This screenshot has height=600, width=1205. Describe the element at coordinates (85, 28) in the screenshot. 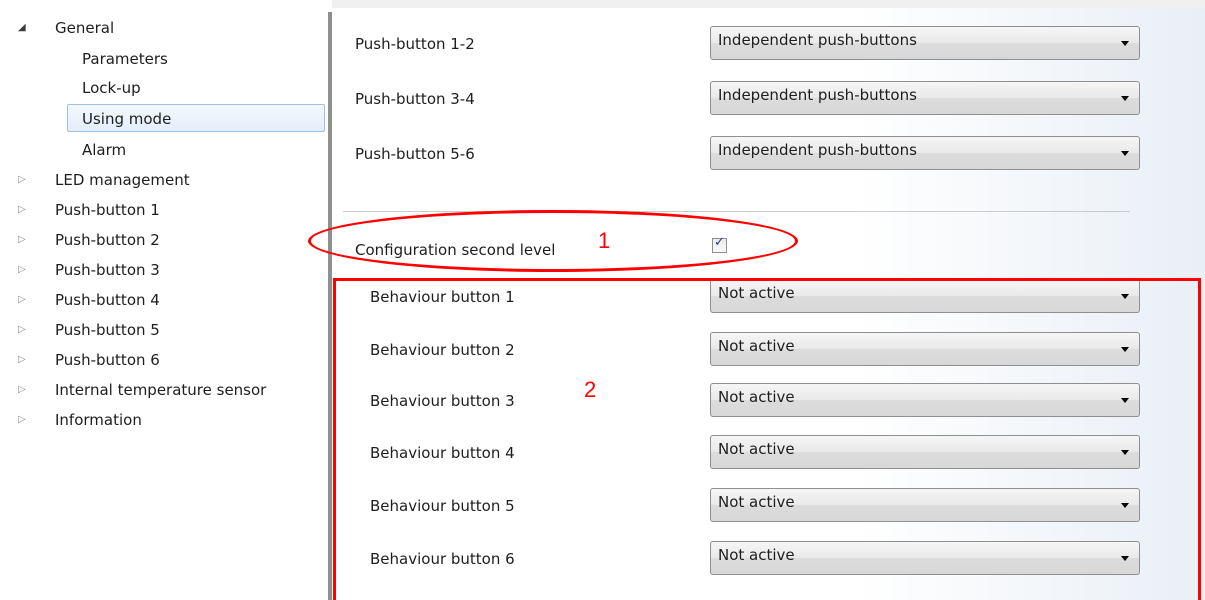

I see `tree-item-label: General` at that location.